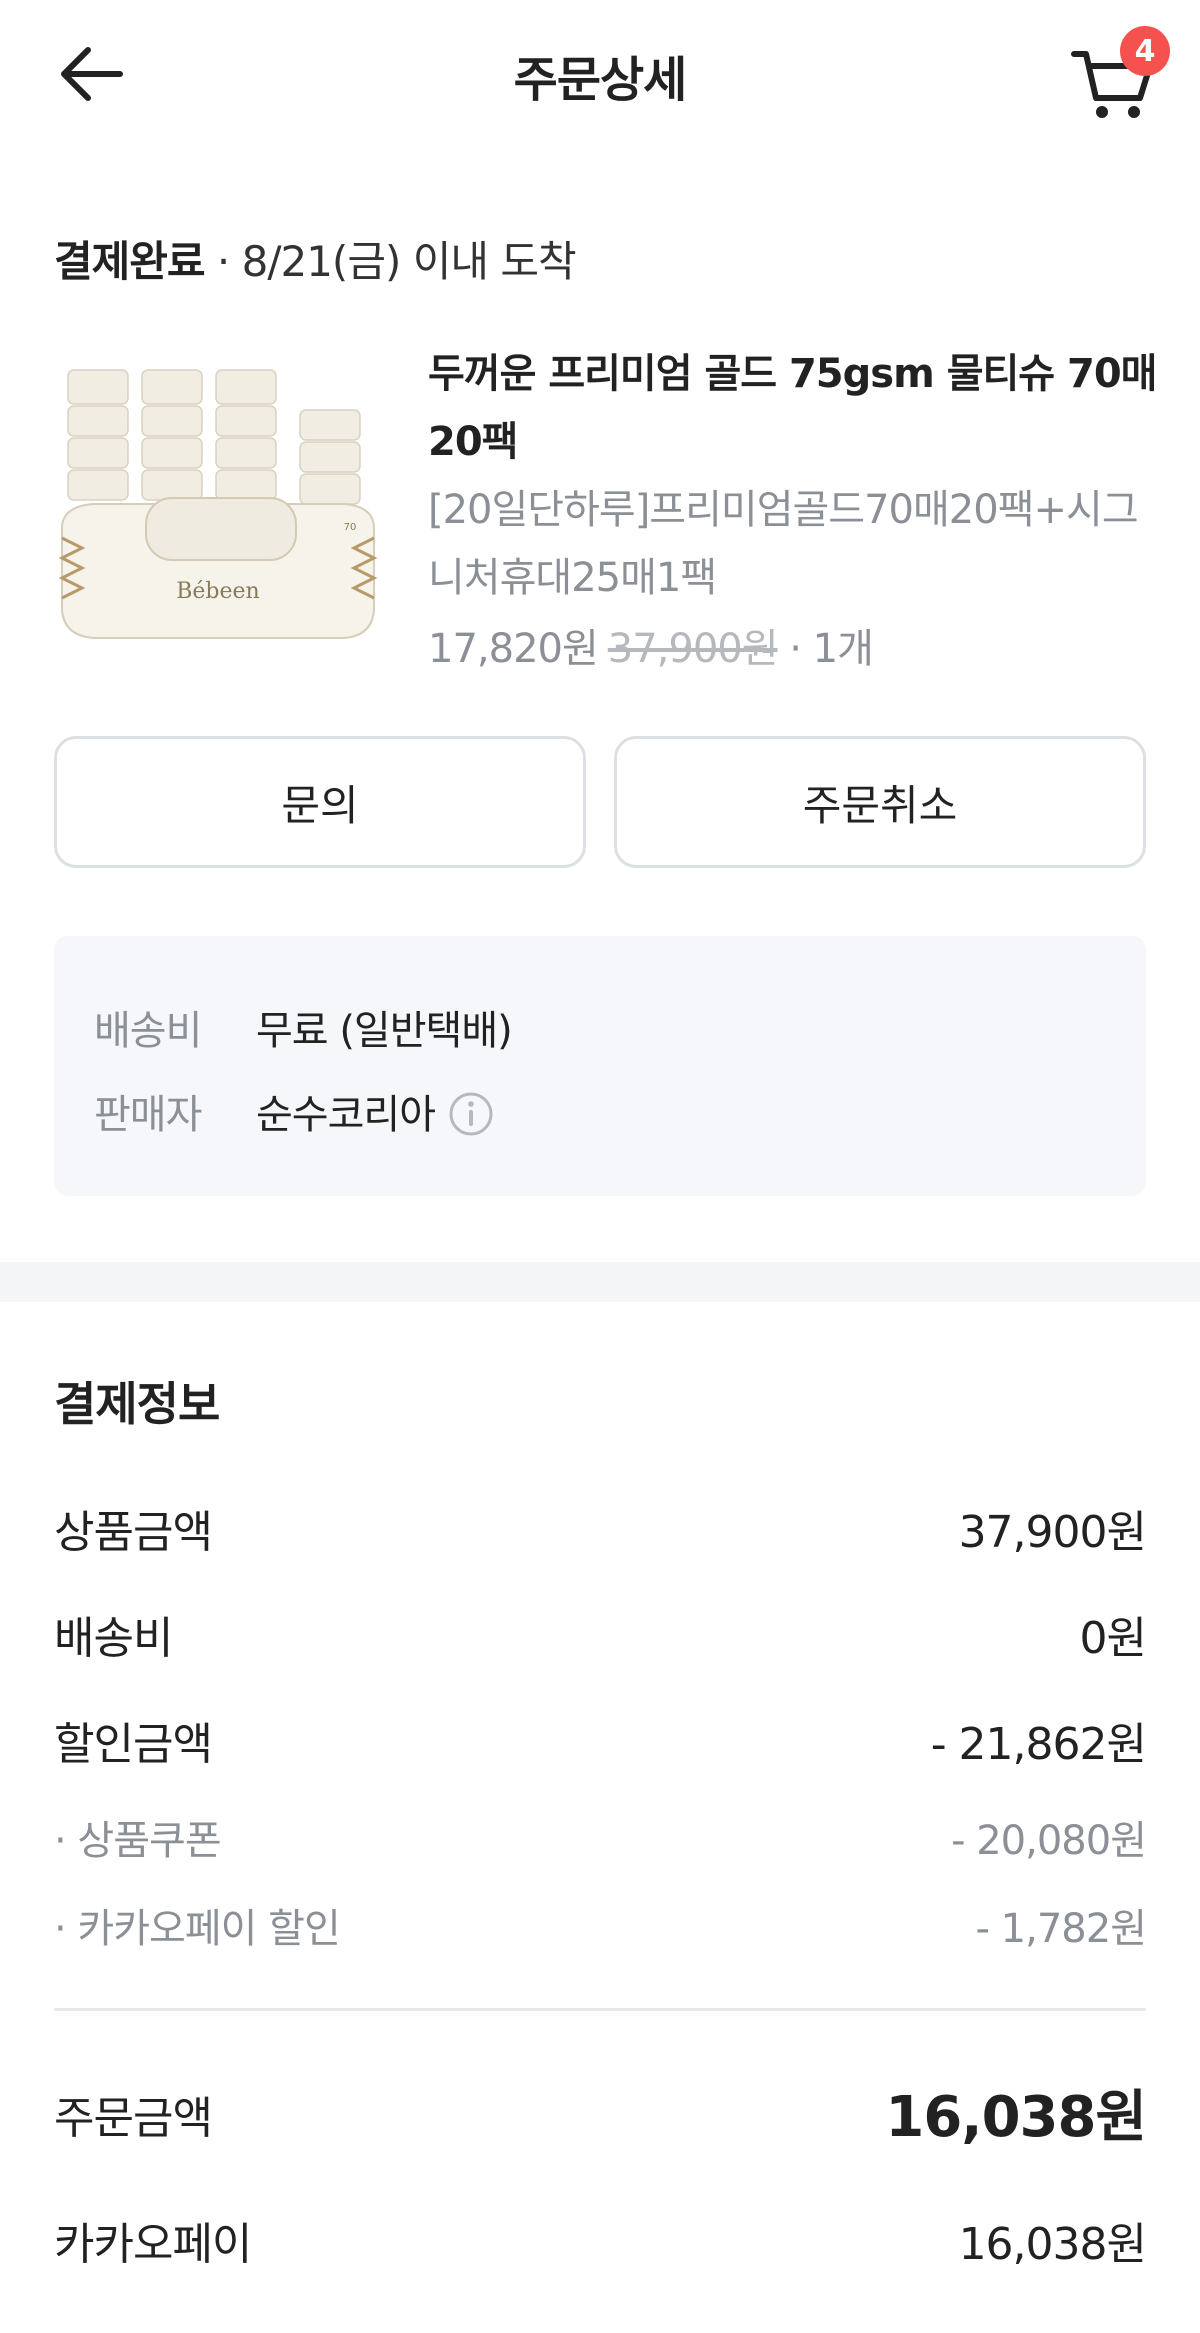  What do you see at coordinates (197, 1929) in the screenshot?
I see `payment-row-label: · 카카오페이 할인` at bounding box center [197, 1929].